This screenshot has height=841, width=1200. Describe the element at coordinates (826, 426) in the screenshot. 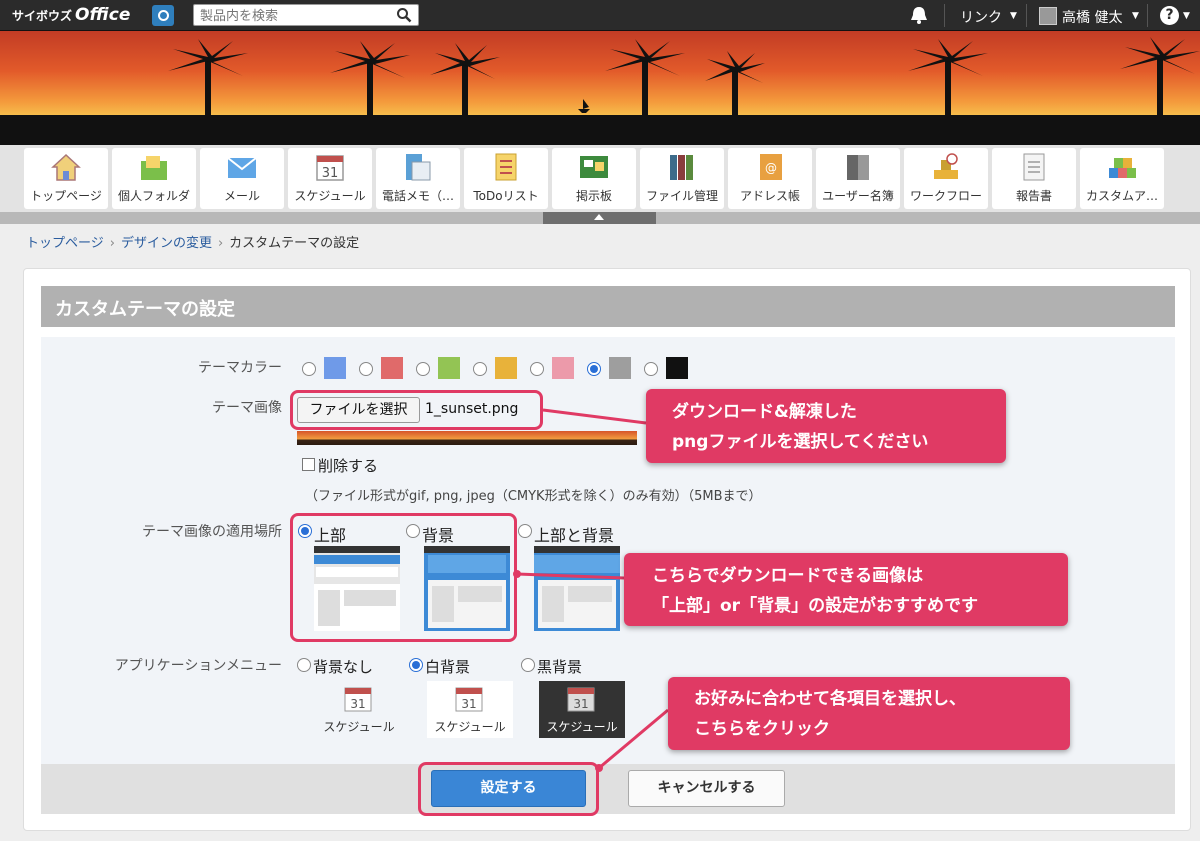

I see `callout-file-select: ダウンロード&解凍した pngファイルを選択してください` at that location.